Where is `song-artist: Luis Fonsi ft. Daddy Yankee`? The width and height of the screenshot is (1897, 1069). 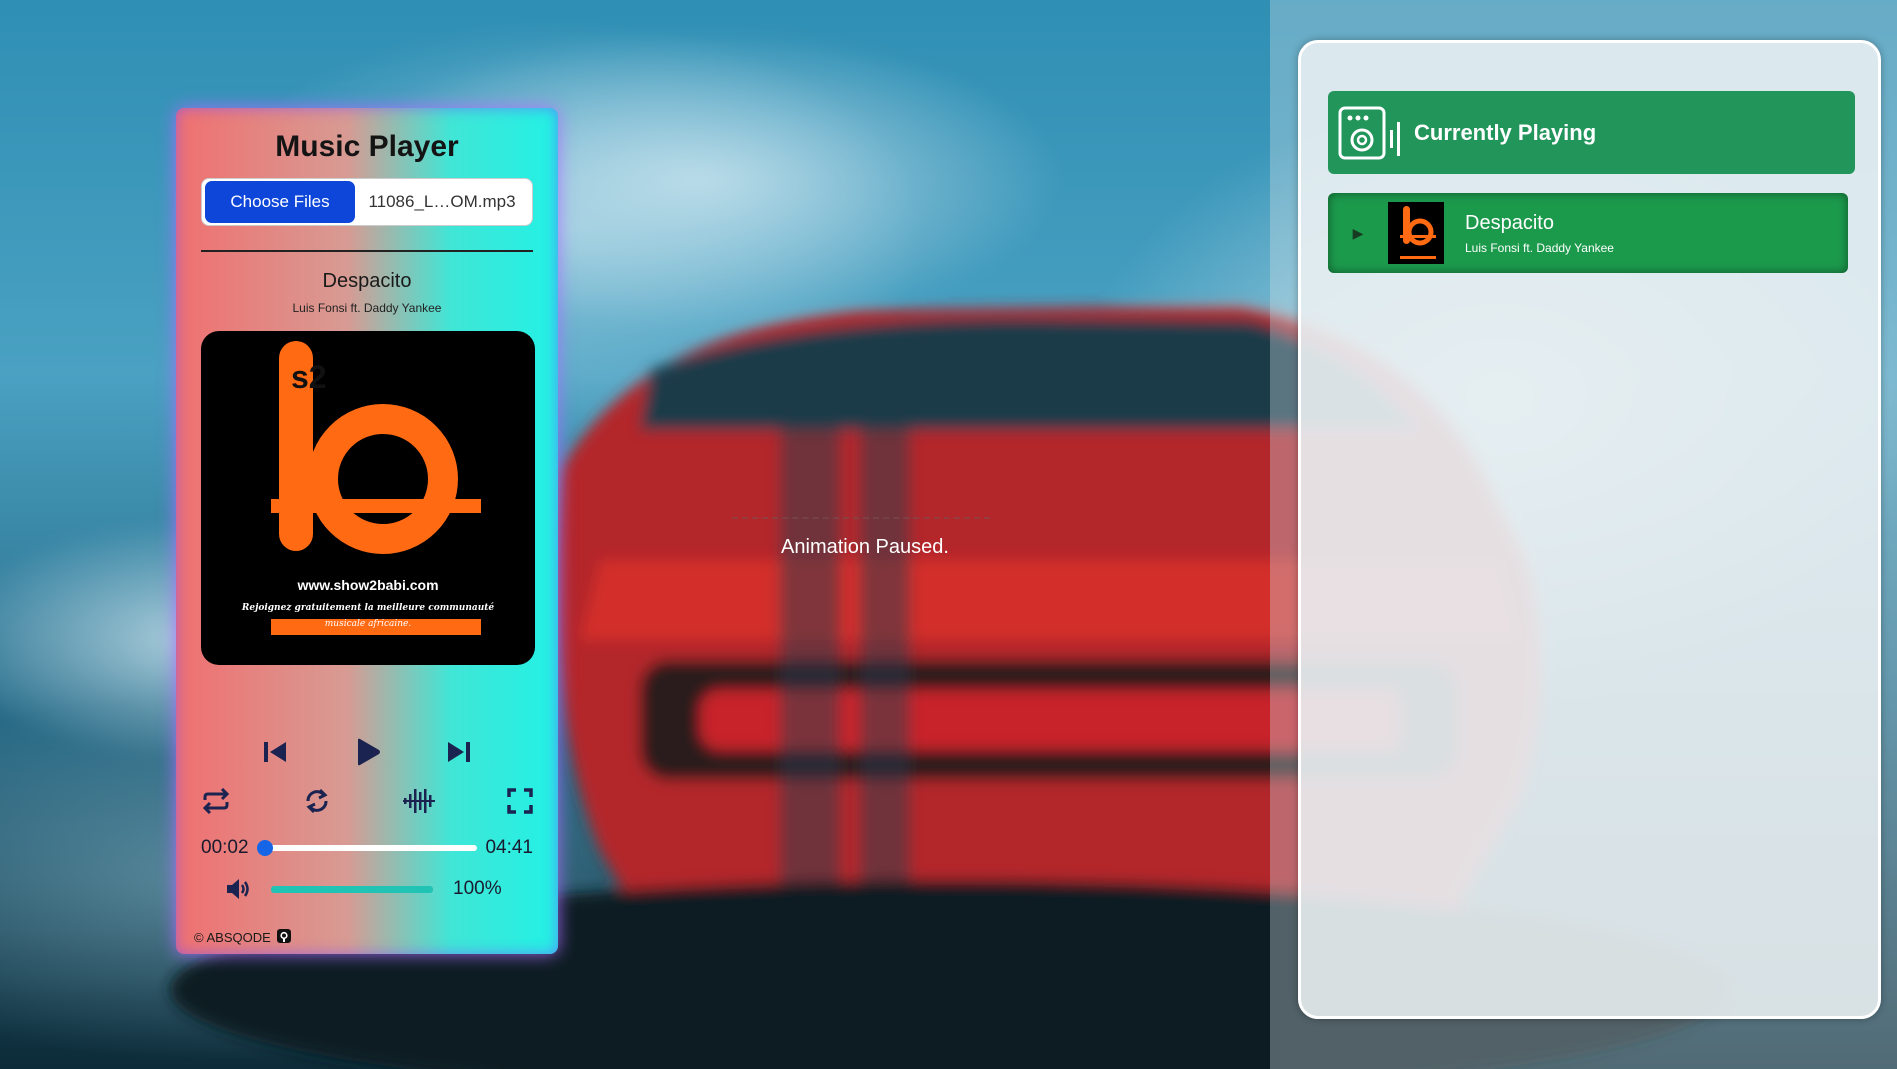
song-artist: Luis Fonsi ft. Daddy Yankee is located at coordinates (367, 308).